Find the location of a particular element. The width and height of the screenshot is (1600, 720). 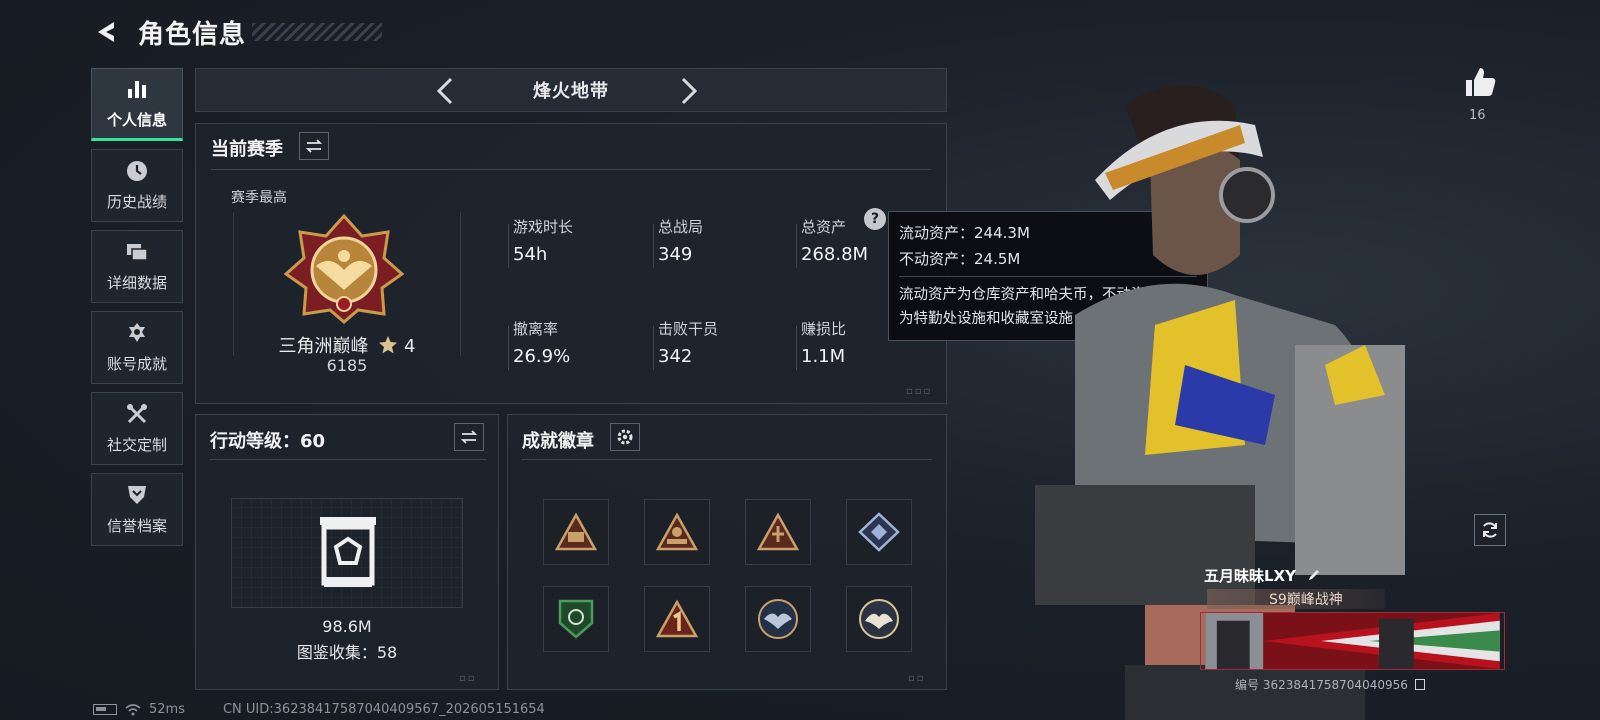

eagle-emblem-icon is located at coordinates (778, 619).